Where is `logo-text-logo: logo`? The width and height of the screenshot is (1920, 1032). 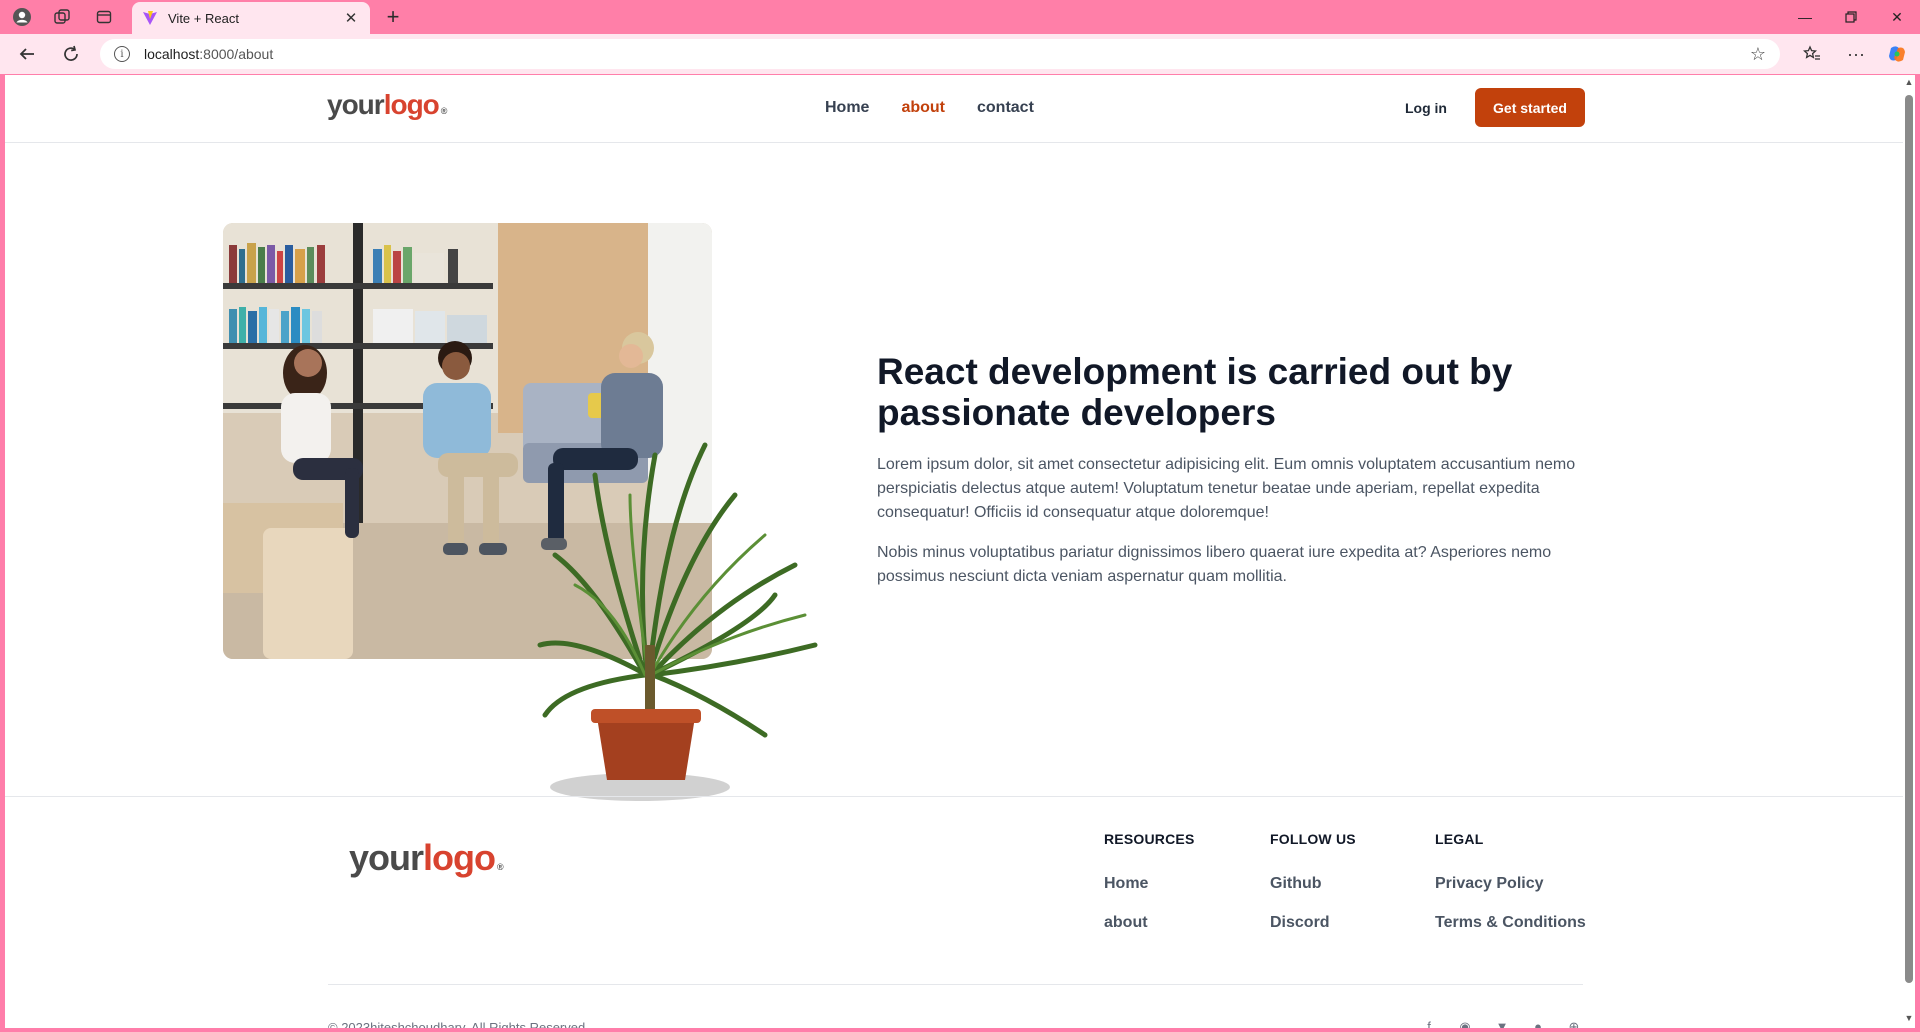 logo-text-logo: logo is located at coordinates (411, 104).